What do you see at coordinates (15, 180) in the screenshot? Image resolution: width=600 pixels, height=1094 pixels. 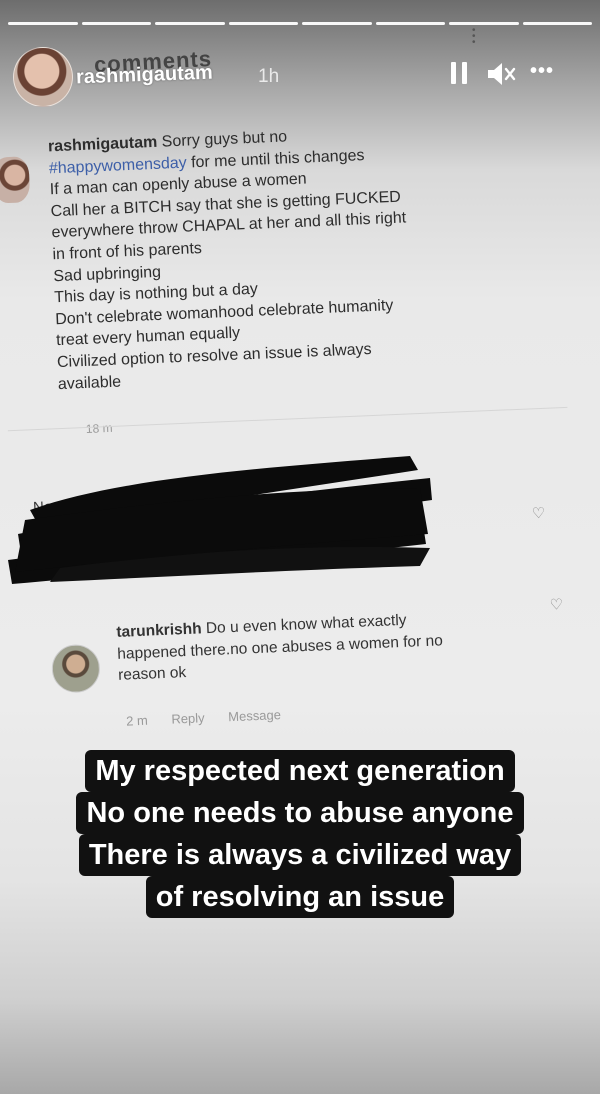 I see `comment-author-avatar` at bounding box center [15, 180].